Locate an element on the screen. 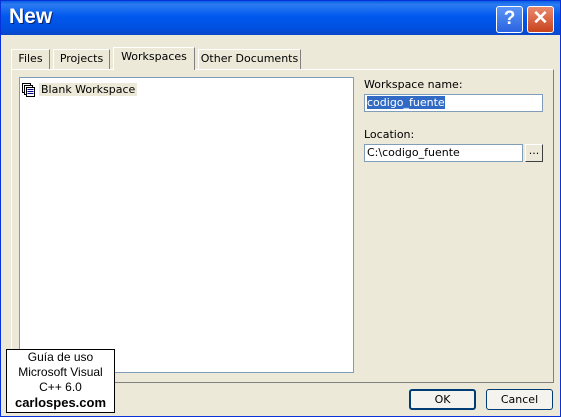 The width and height of the screenshot is (561, 417). watermark-line: Microsoft Visual is located at coordinates (60, 372).